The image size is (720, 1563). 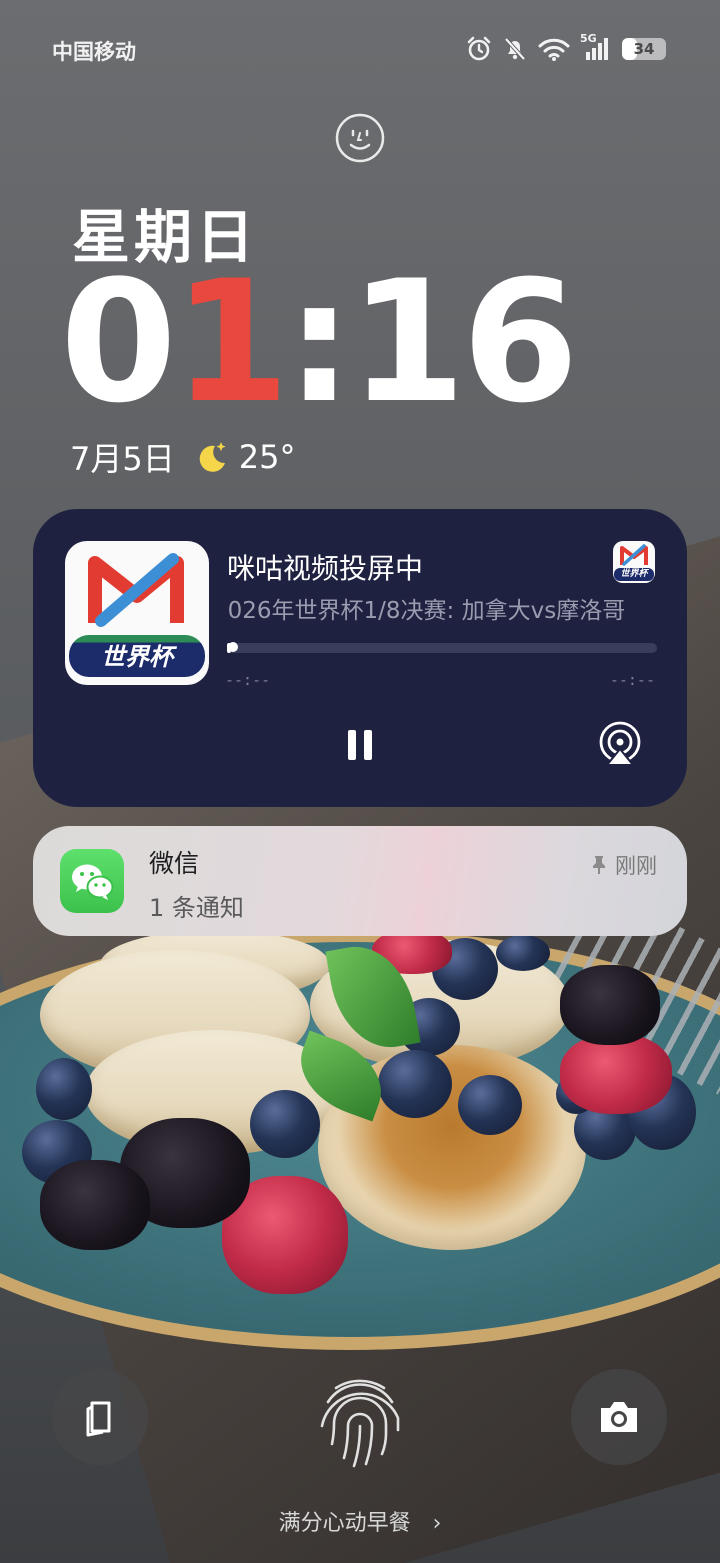 I want to click on mini-world-cup-badge: 世界杯, so click(x=634, y=574).